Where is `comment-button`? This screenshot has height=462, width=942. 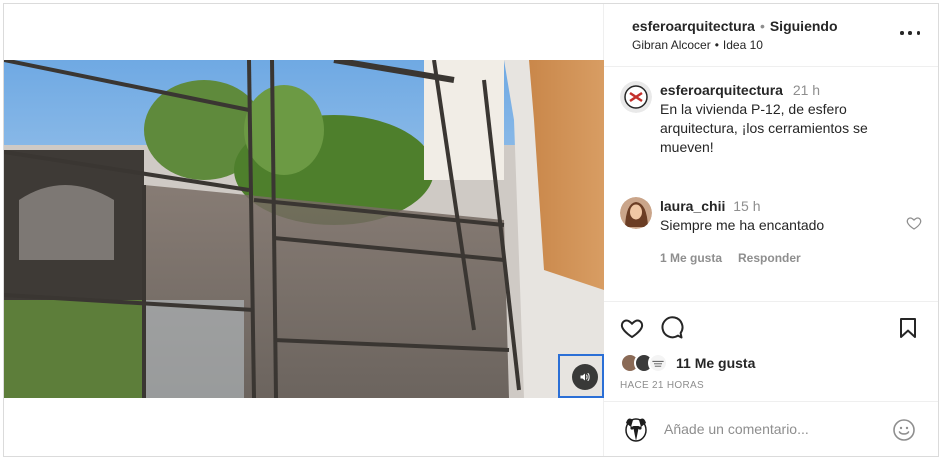
comment-button is located at coordinates (672, 328).